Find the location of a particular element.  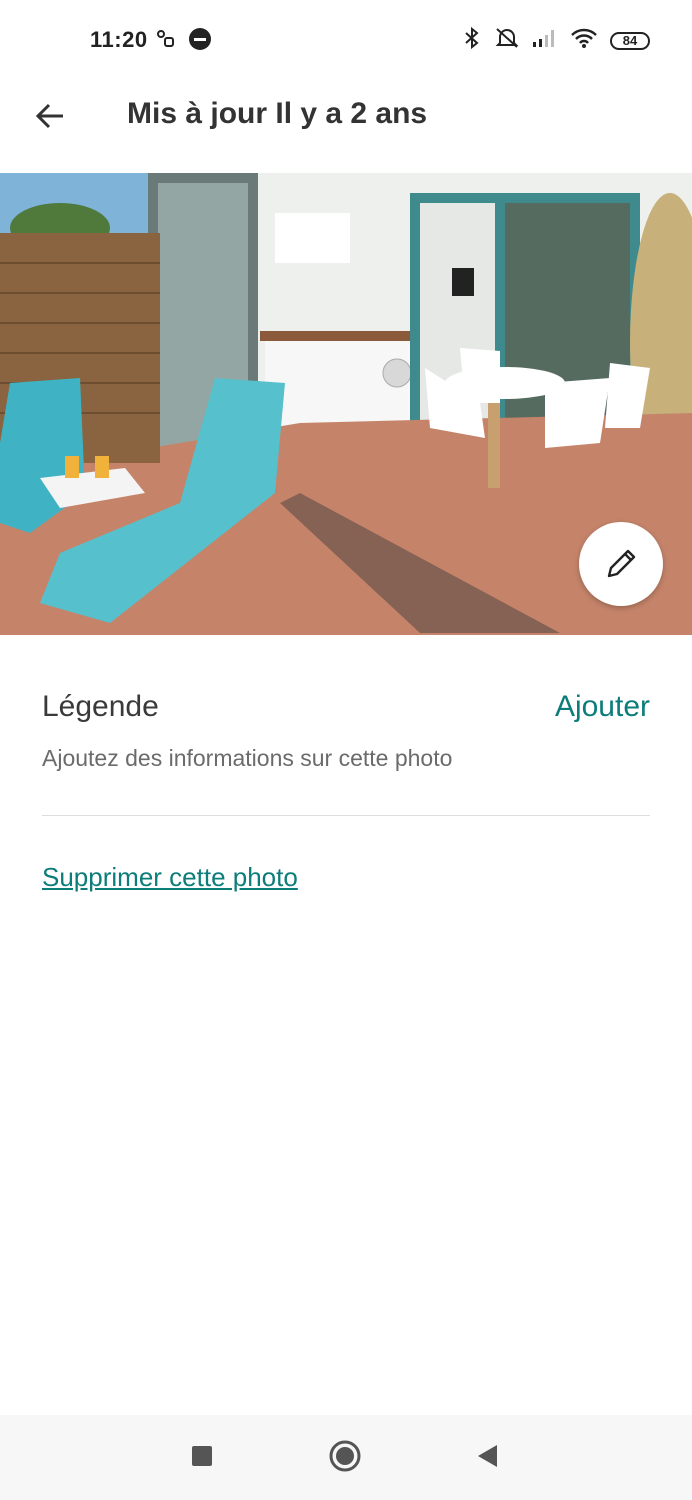

bluetooth-icon is located at coordinates (472, 40).